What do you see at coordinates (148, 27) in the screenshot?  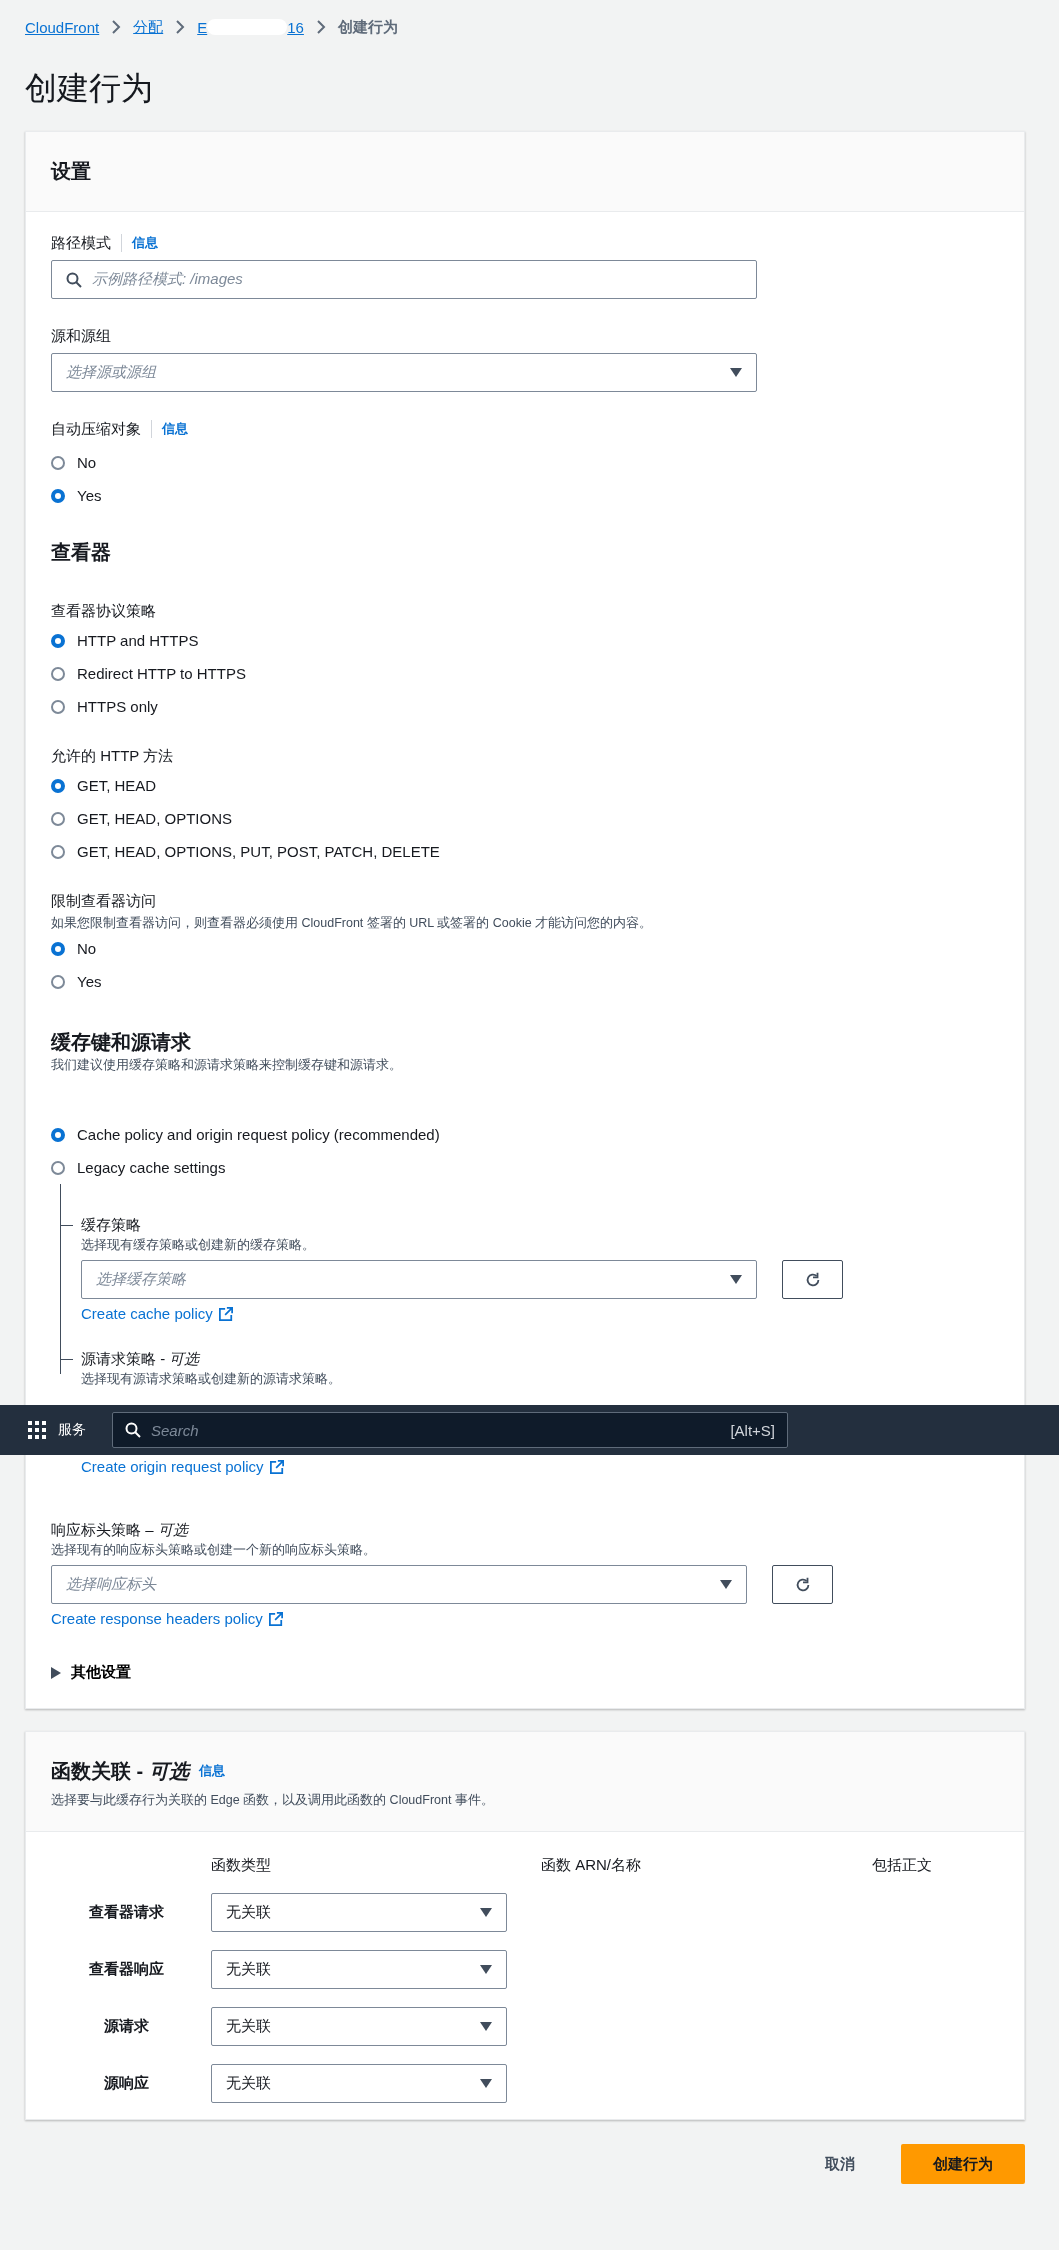 I see `breadcrumb-link: 分配` at bounding box center [148, 27].